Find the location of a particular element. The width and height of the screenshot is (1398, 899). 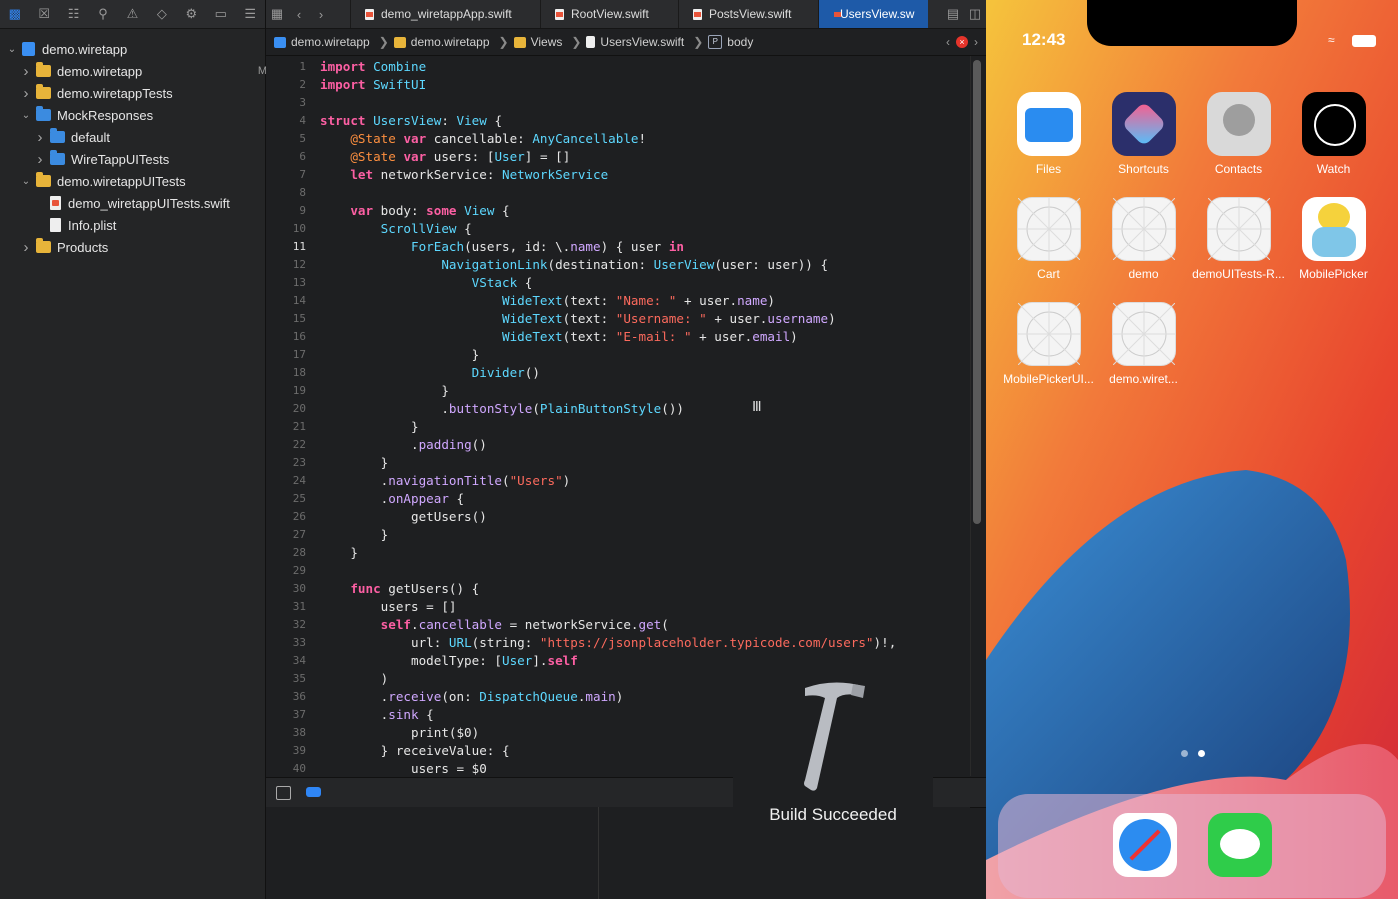

tree-item: › demo.wiretappTests is located at coordinates (142, 93).